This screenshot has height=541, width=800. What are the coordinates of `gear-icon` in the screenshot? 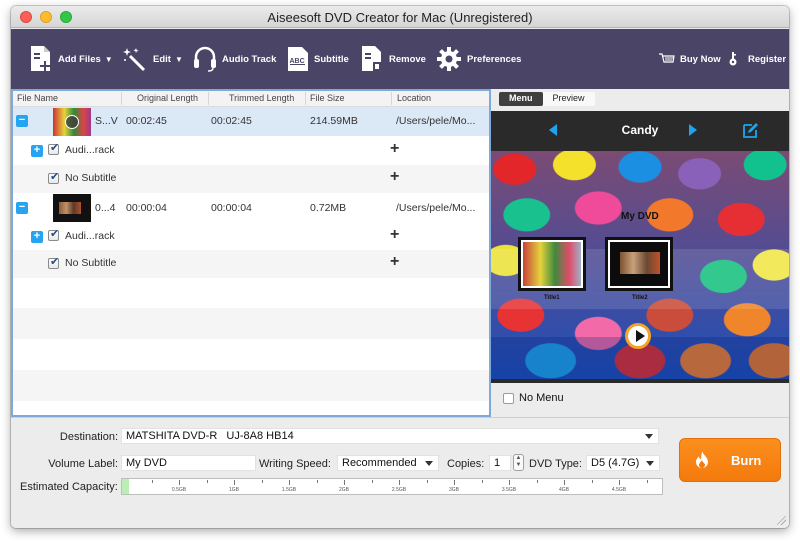 It's located at (449, 59).